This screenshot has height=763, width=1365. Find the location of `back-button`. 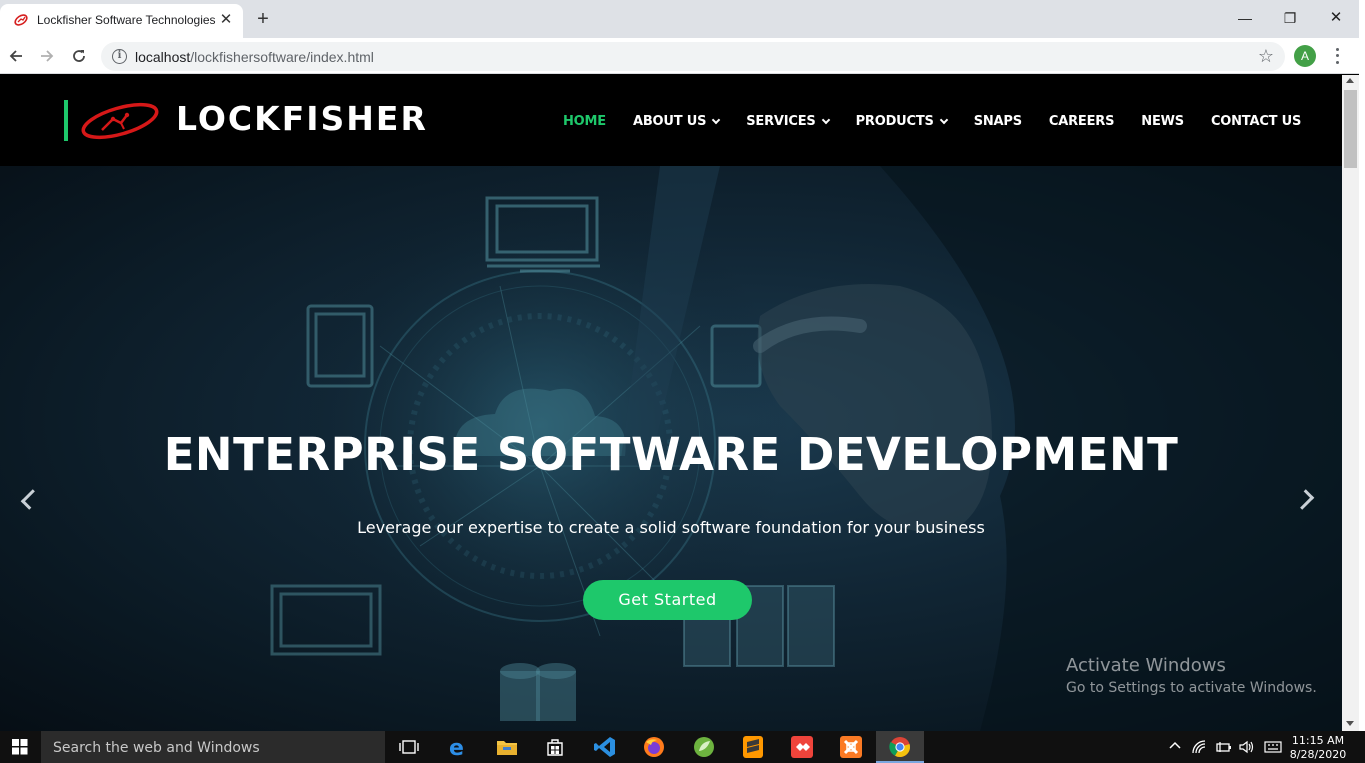

back-button is located at coordinates (16, 56).